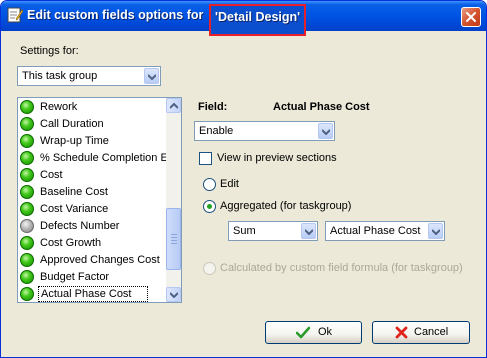 This screenshot has width=487, height=358. I want to click on aggregated-radio-label: Aggregated (for taskgroup), so click(286, 206).